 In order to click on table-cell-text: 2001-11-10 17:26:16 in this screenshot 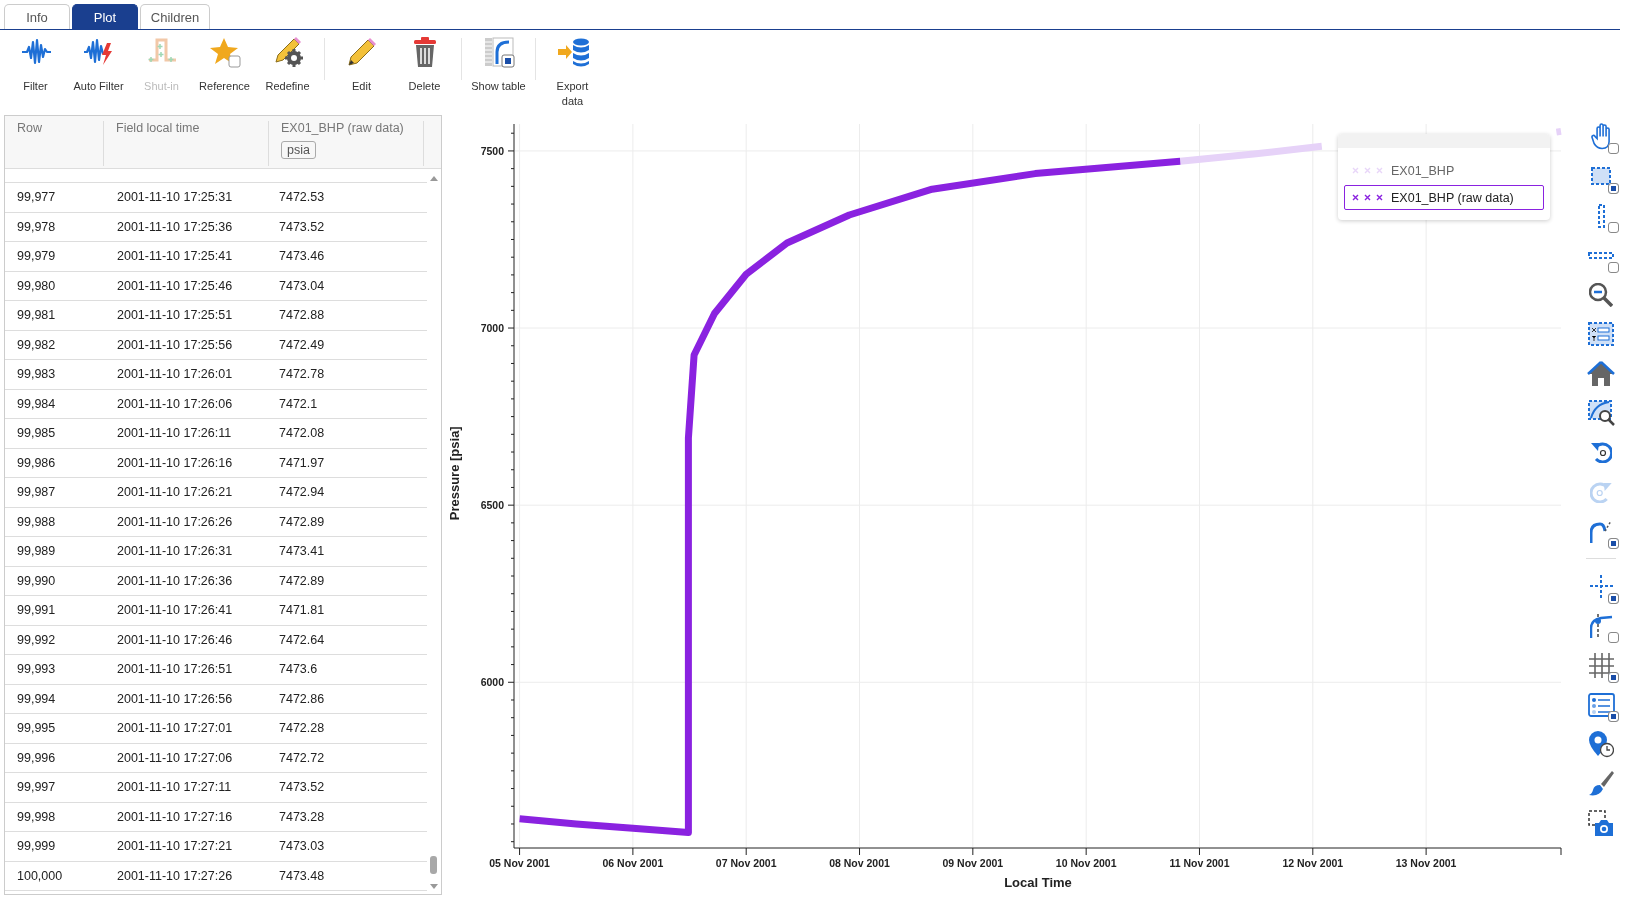, I will do `click(175, 462)`.